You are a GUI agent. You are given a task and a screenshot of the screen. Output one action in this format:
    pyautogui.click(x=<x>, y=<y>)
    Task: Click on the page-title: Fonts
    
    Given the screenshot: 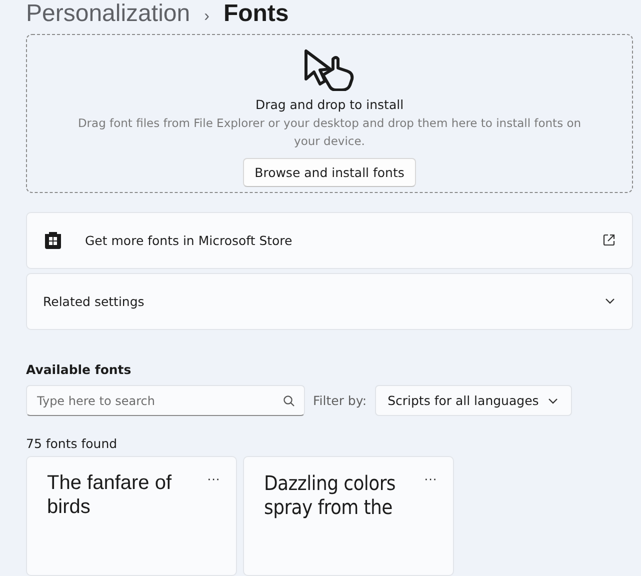 What is the action you would take?
    pyautogui.click(x=256, y=14)
    